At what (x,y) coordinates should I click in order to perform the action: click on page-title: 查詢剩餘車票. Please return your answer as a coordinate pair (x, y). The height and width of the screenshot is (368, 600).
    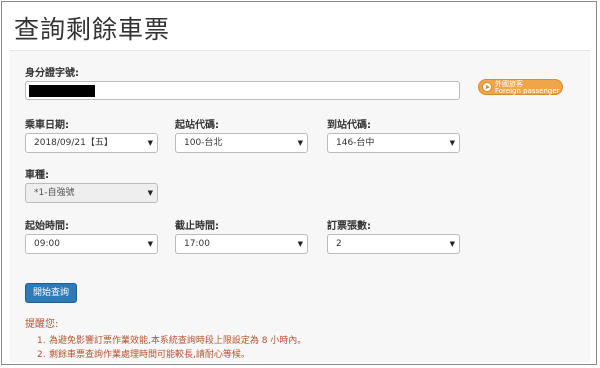
    Looking at the image, I should click on (92, 29).